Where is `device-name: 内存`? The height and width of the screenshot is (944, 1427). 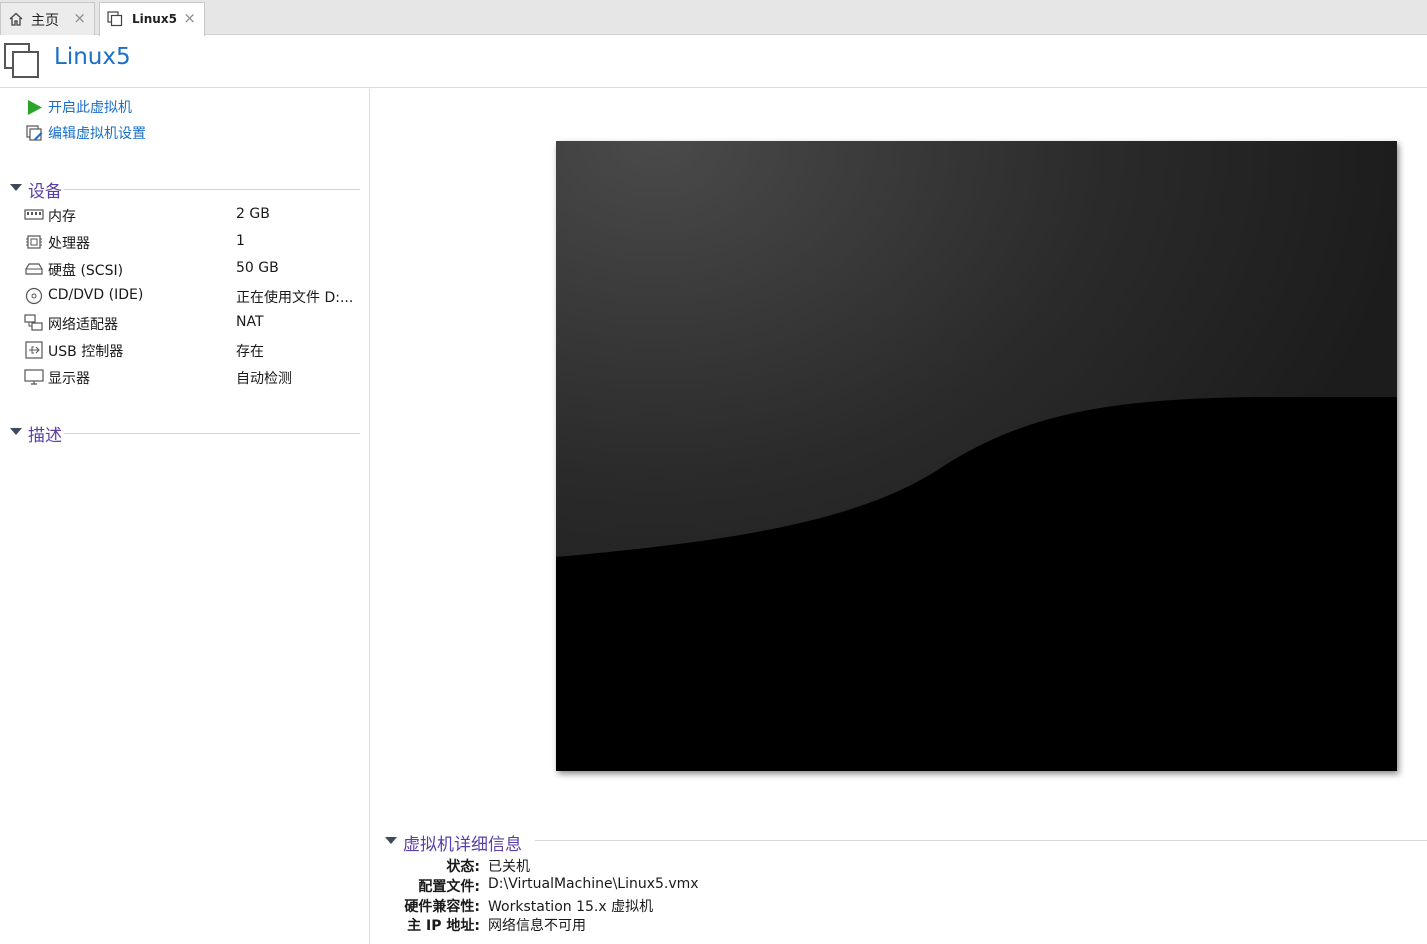 device-name: 内存 is located at coordinates (62, 217).